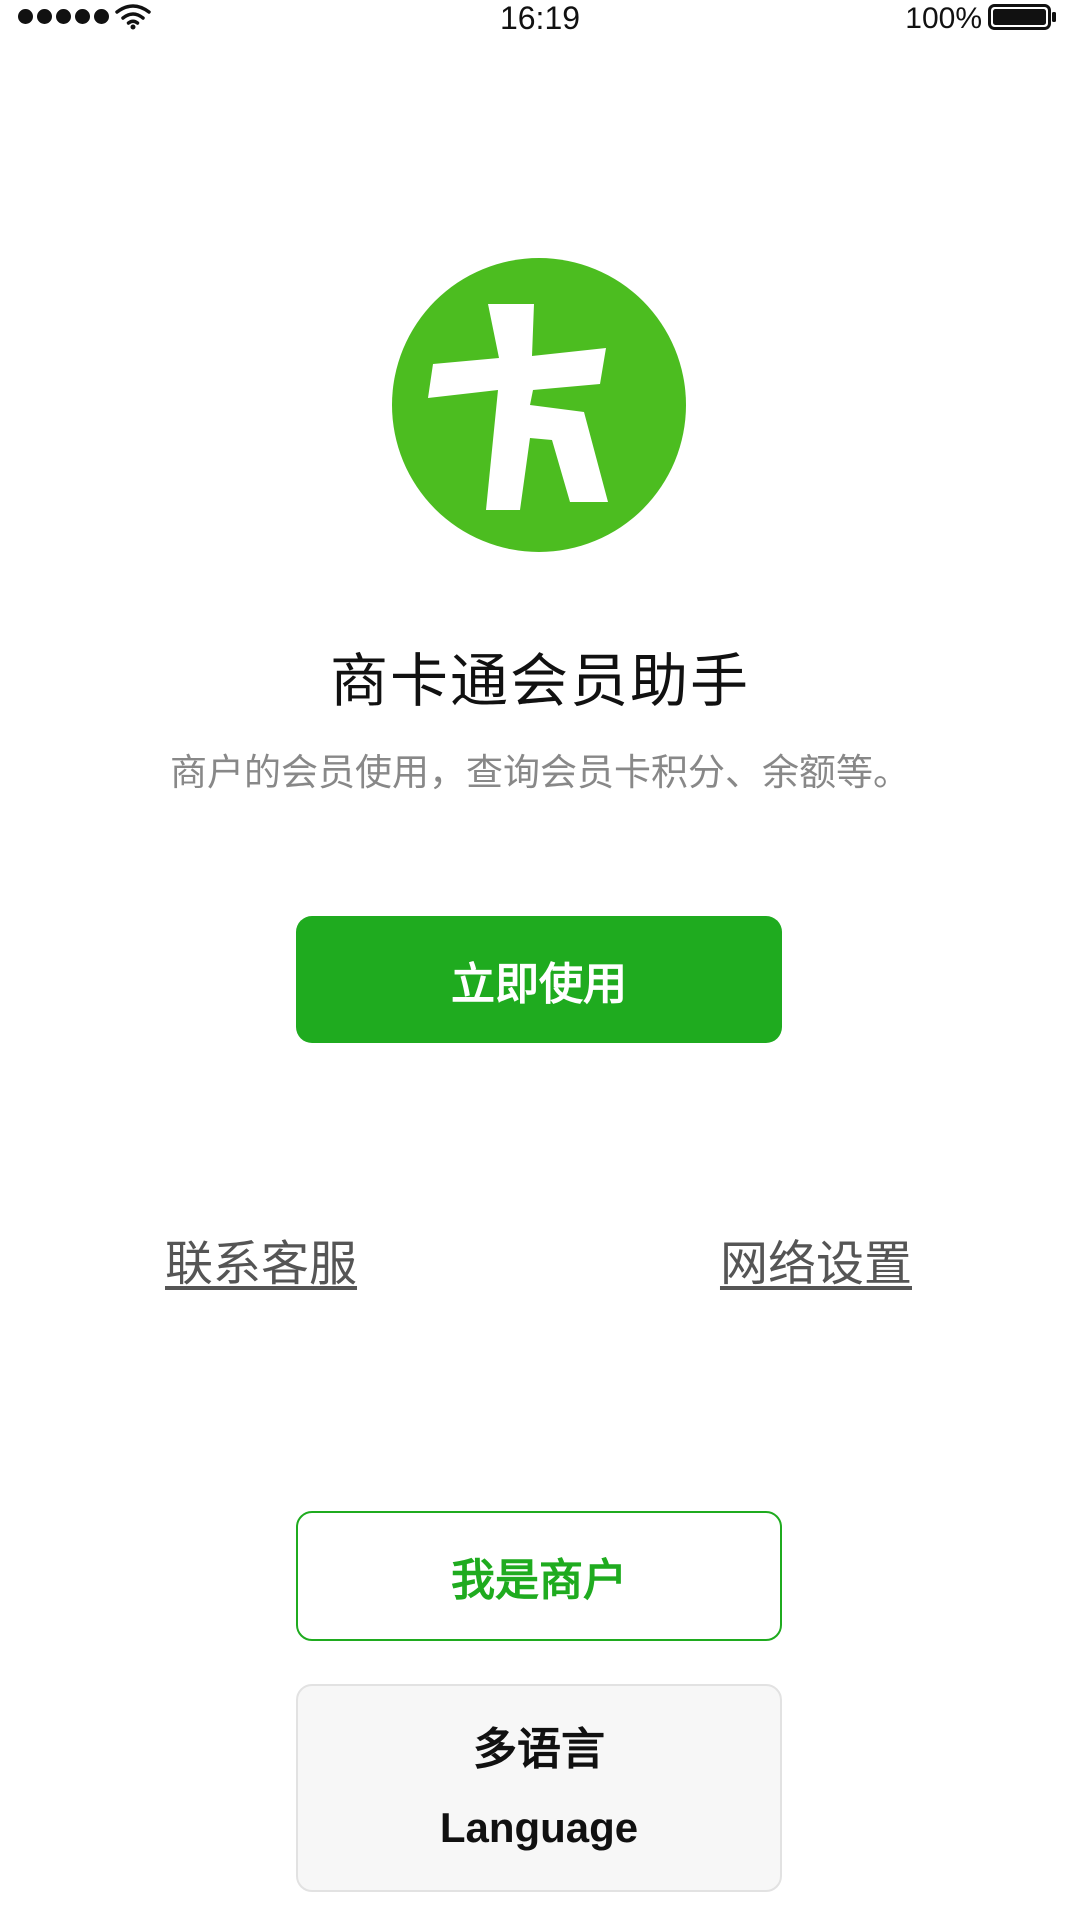 Image resolution: width=1080 pixels, height=1920 pixels. Describe the element at coordinates (539, 1576) in the screenshot. I see `merchant-button: 我是商户` at that location.